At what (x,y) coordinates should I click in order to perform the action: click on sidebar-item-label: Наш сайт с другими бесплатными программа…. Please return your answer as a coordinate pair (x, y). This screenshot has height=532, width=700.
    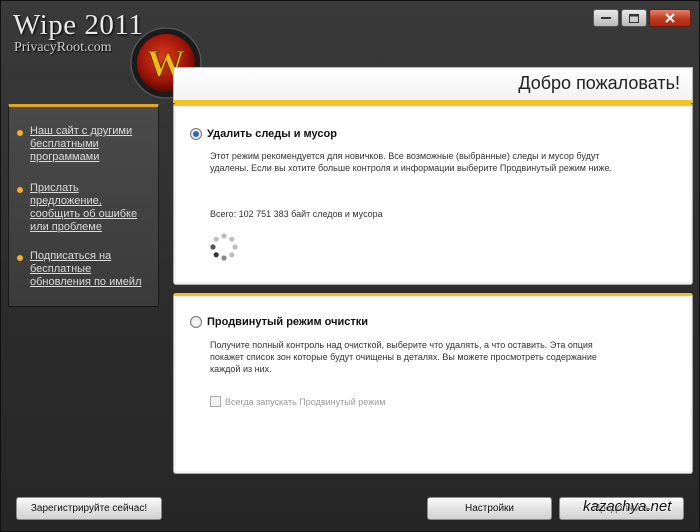
    Looking at the image, I should click on (81, 144).